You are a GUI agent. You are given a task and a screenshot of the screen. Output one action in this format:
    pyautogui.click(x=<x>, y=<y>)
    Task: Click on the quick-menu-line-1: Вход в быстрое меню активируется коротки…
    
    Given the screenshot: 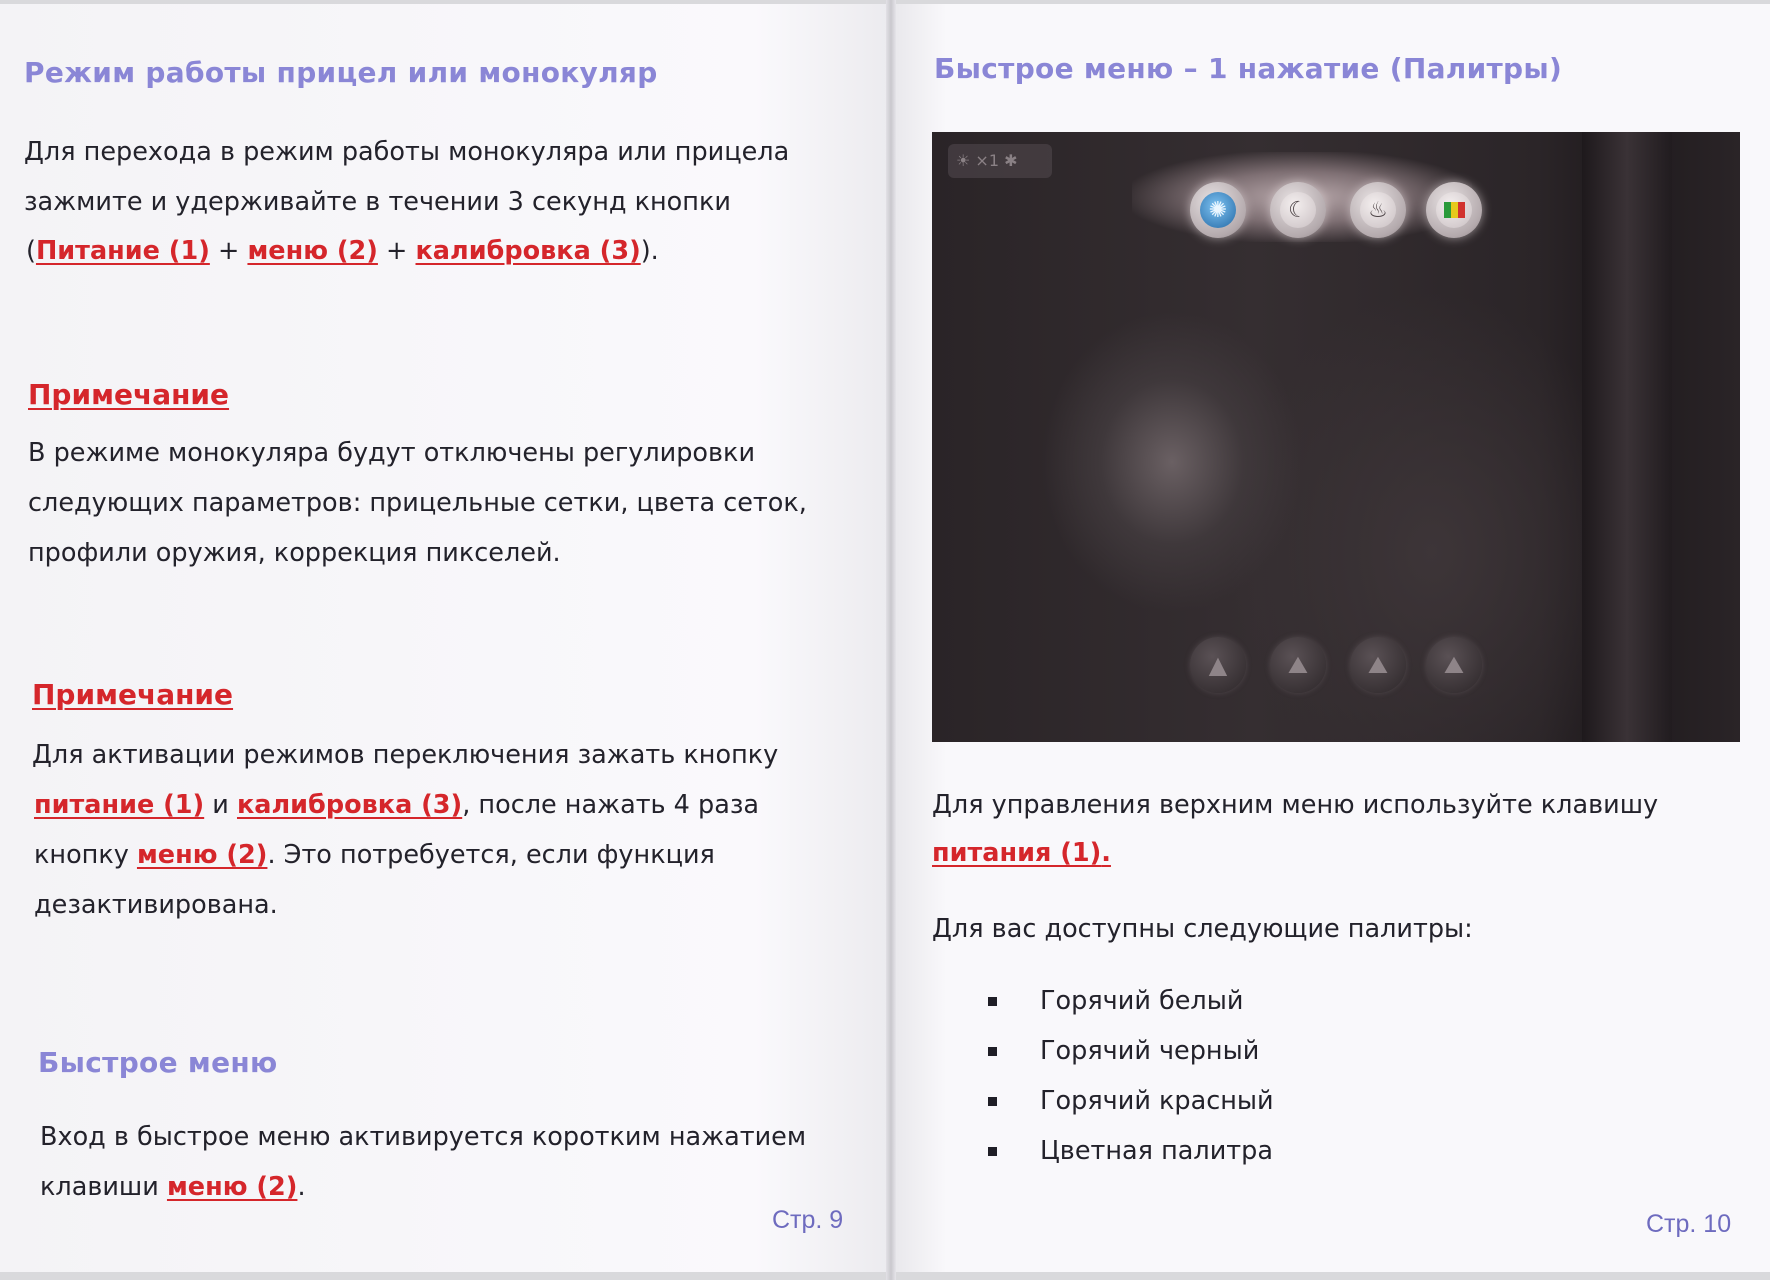 What is the action you would take?
    pyautogui.click(x=423, y=1137)
    